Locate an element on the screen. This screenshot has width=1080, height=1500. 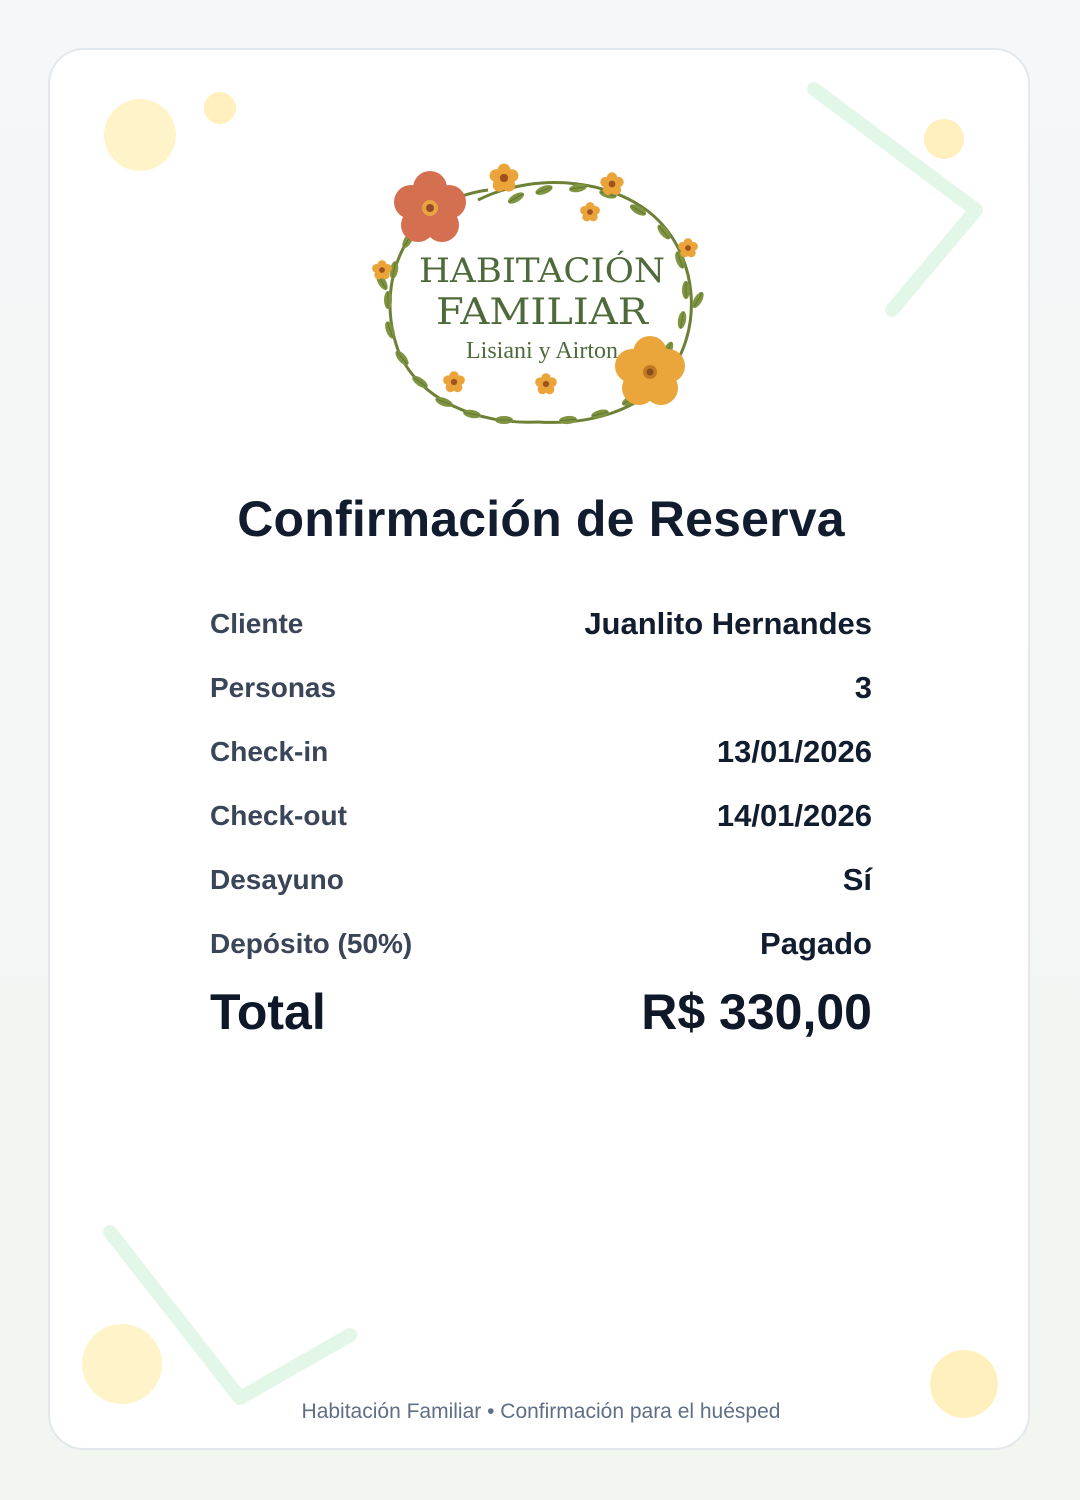
deco-chevron-top-right is located at coordinates (895, 199).